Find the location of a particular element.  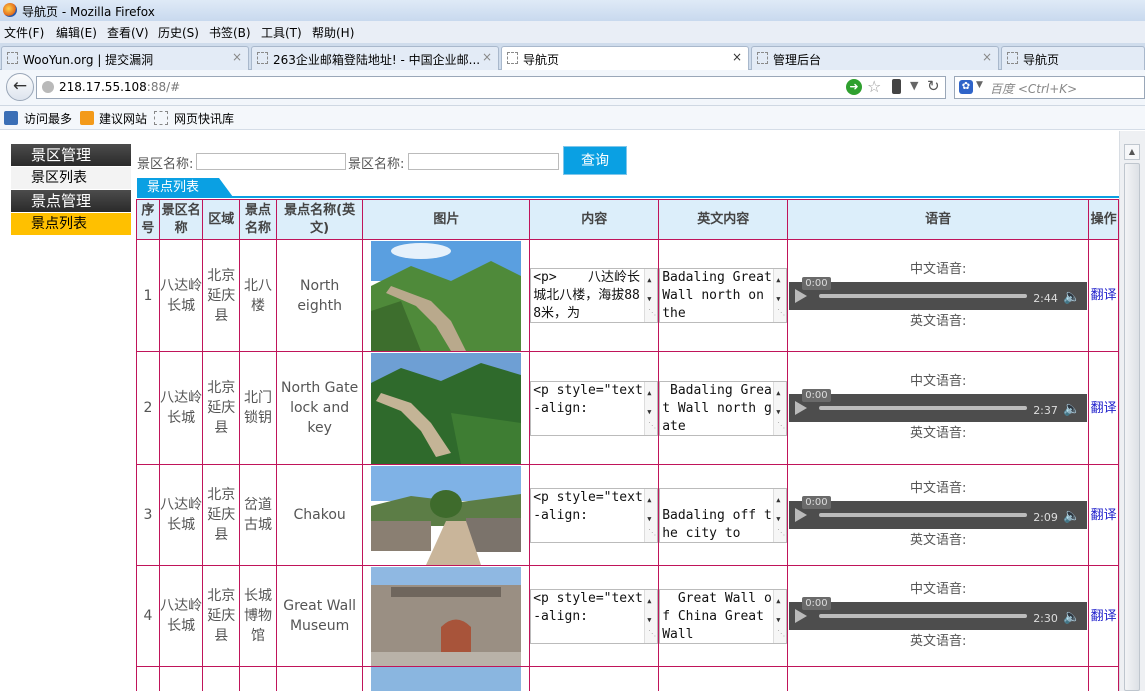

audio-player: 0:00 2:09 🔈 is located at coordinates (938, 512).